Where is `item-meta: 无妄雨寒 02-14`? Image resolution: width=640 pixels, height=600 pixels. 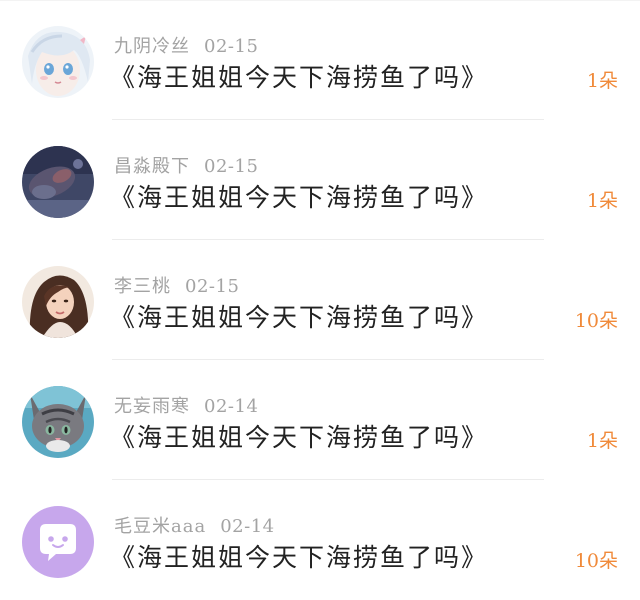
item-meta: 无妄雨寒 02-14 is located at coordinates (186, 405).